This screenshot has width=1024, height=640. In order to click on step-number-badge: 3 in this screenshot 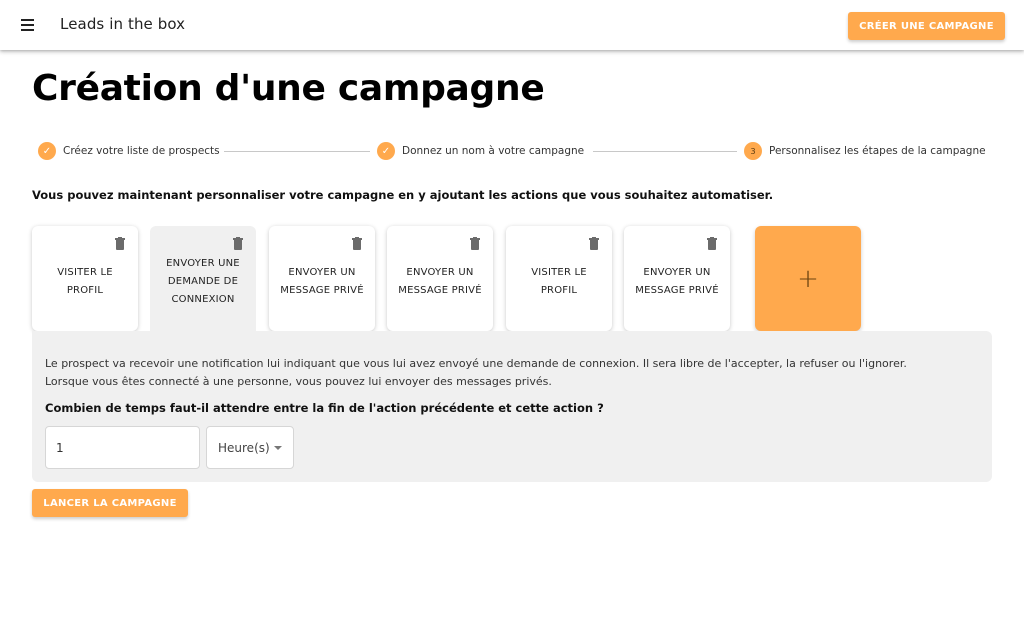, I will do `click(753, 151)`.